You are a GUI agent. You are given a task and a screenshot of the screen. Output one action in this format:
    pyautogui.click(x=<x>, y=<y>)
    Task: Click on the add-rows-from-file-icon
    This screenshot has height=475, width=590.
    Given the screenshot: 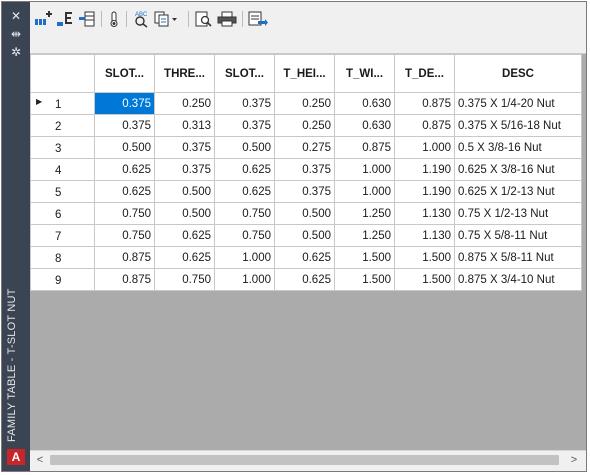 What is the action you would take?
    pyautogui.click(x=87, y=19)
    